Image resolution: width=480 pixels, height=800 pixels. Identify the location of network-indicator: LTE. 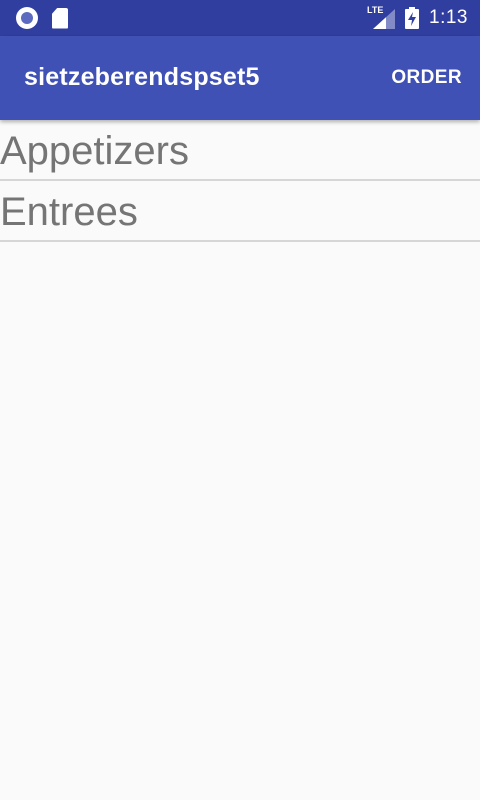
(381, 18).